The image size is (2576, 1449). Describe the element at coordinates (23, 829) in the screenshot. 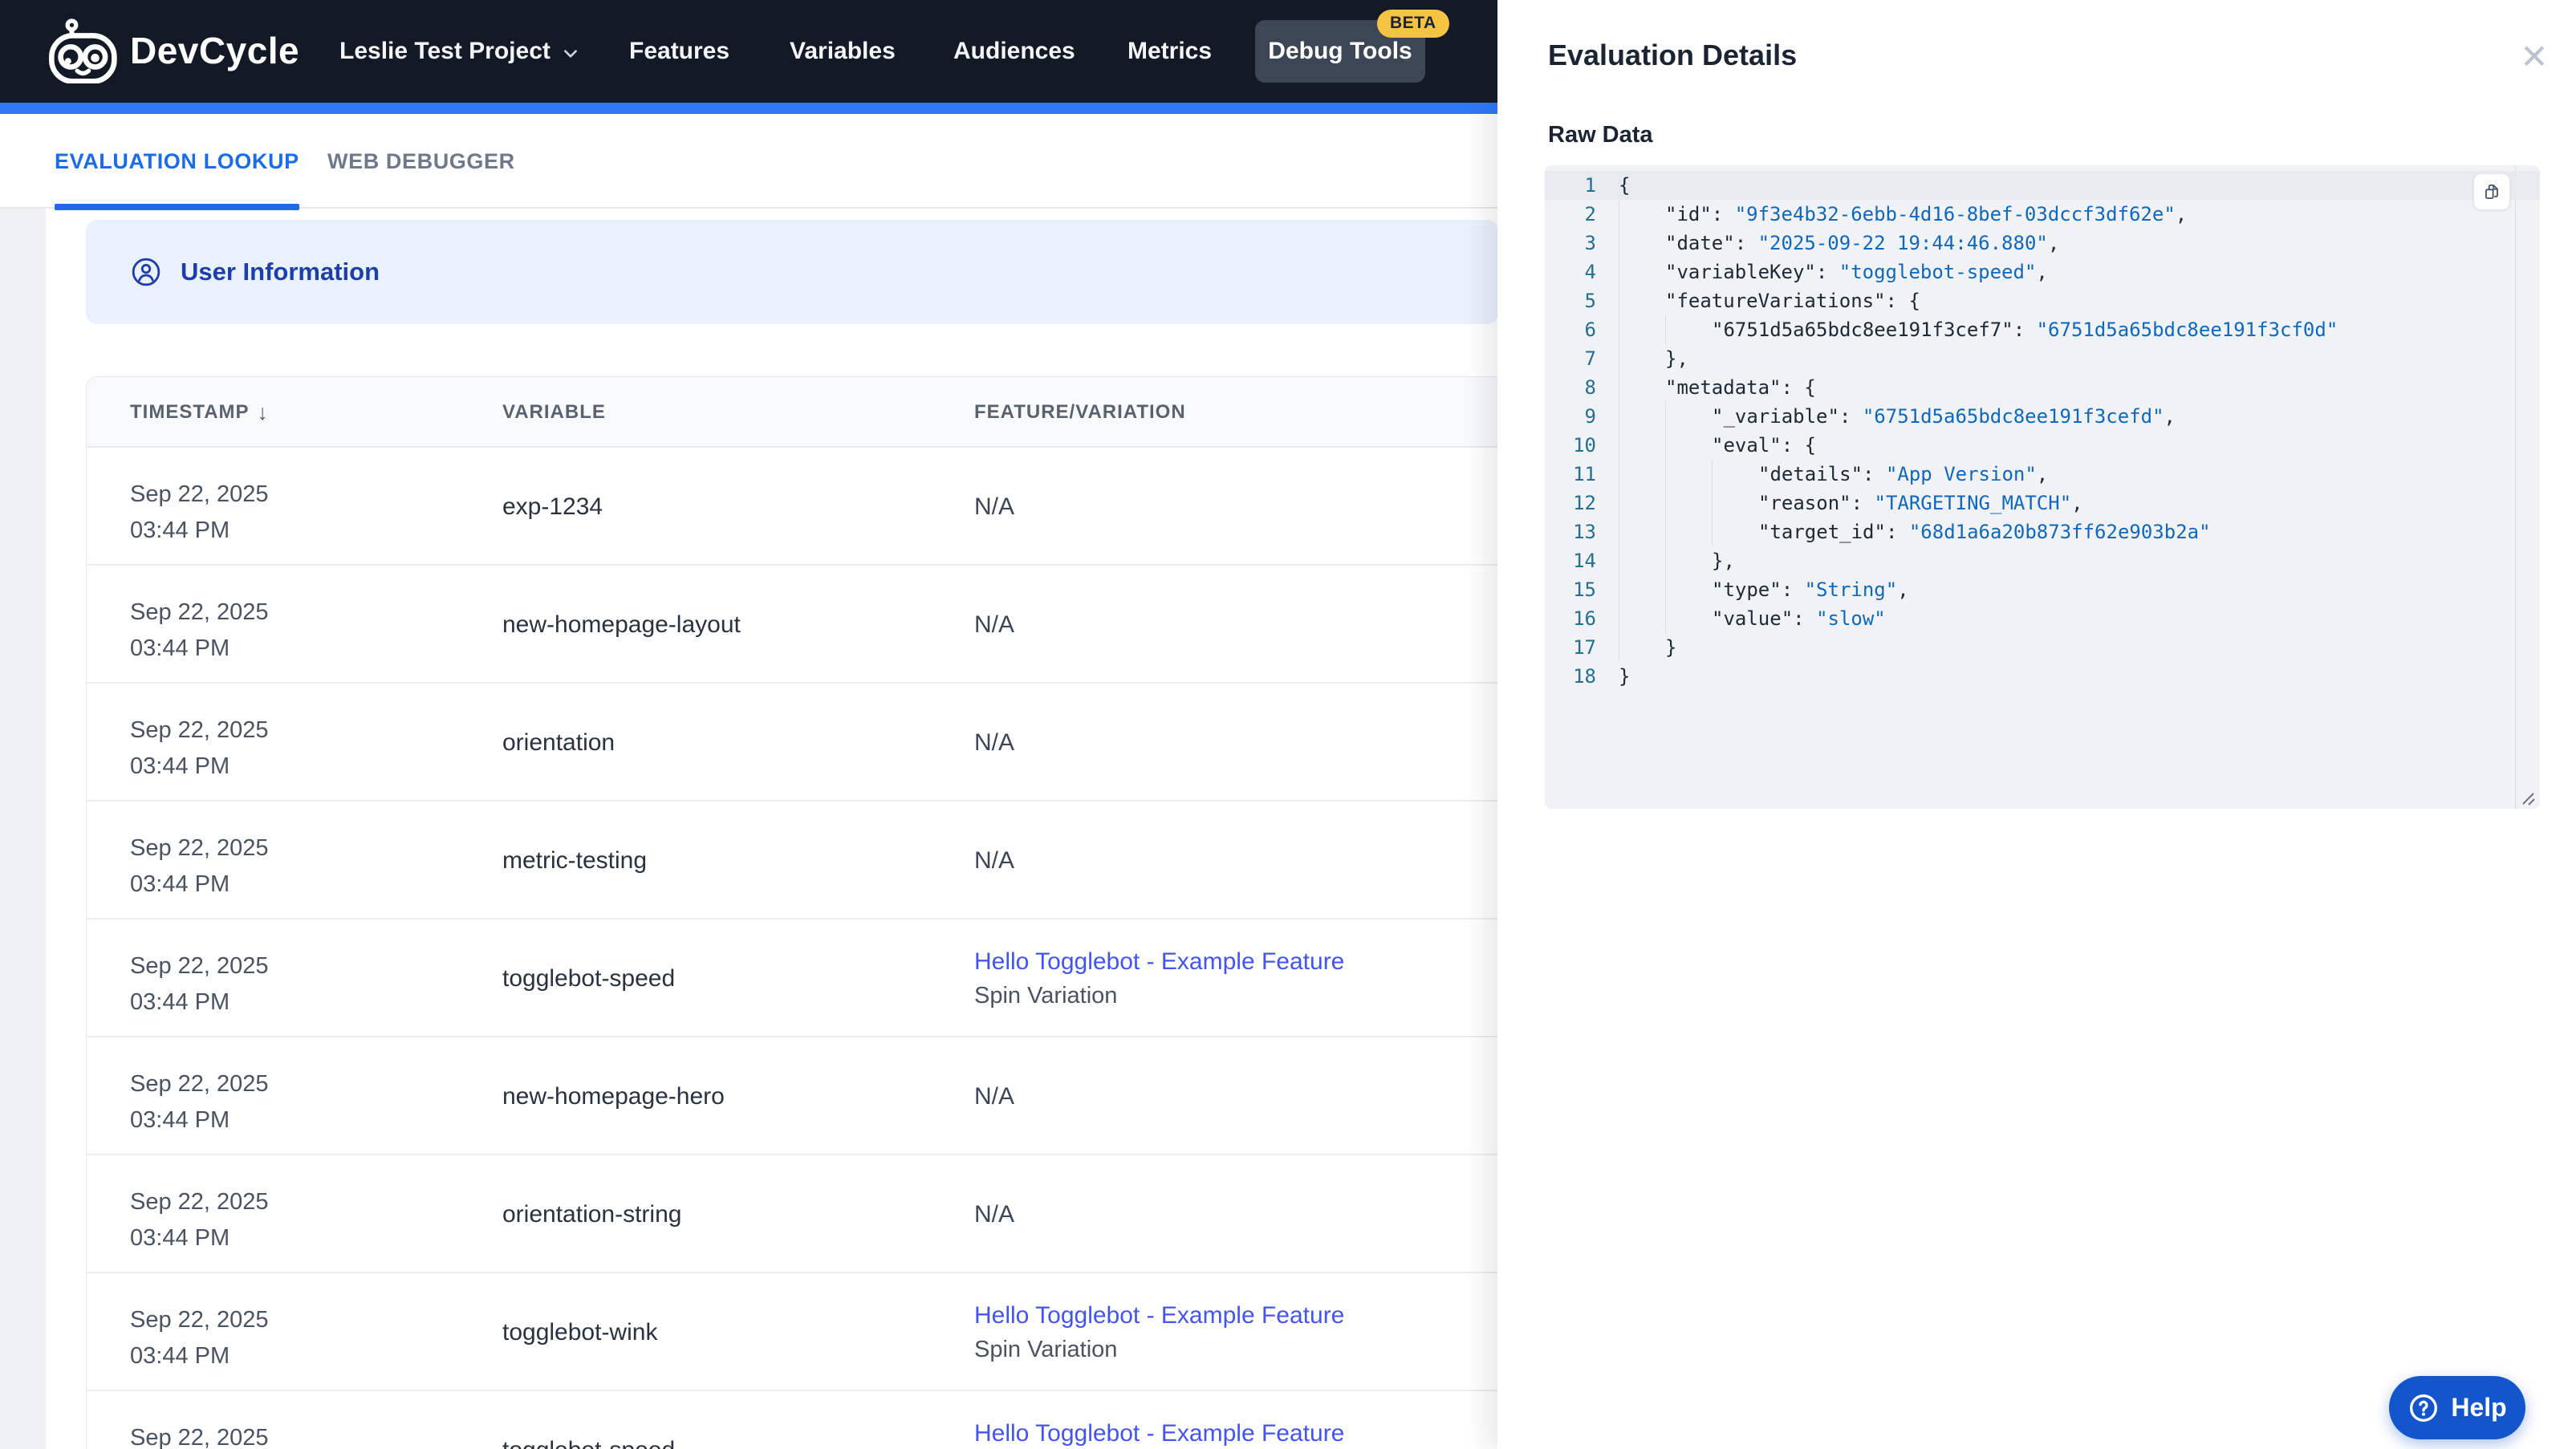

I see `page-gutter` at that location.